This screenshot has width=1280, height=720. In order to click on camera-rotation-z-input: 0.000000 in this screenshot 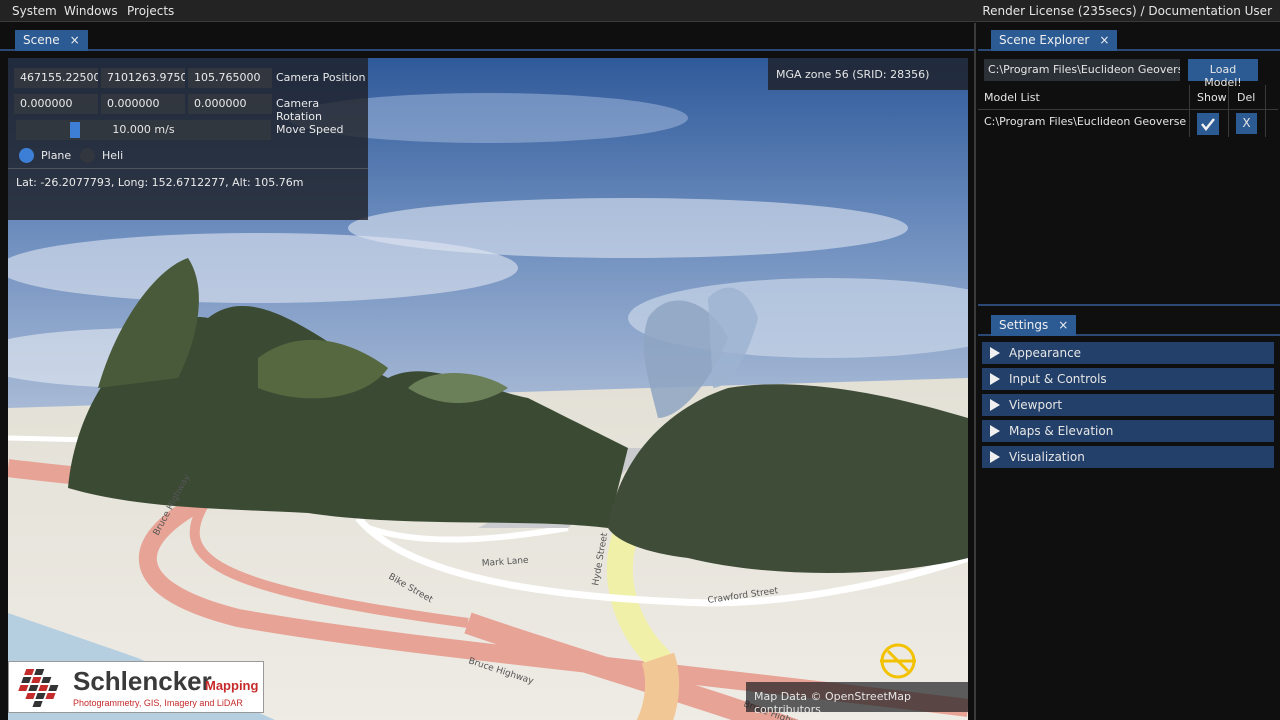, I will do `click(230, 104)`.